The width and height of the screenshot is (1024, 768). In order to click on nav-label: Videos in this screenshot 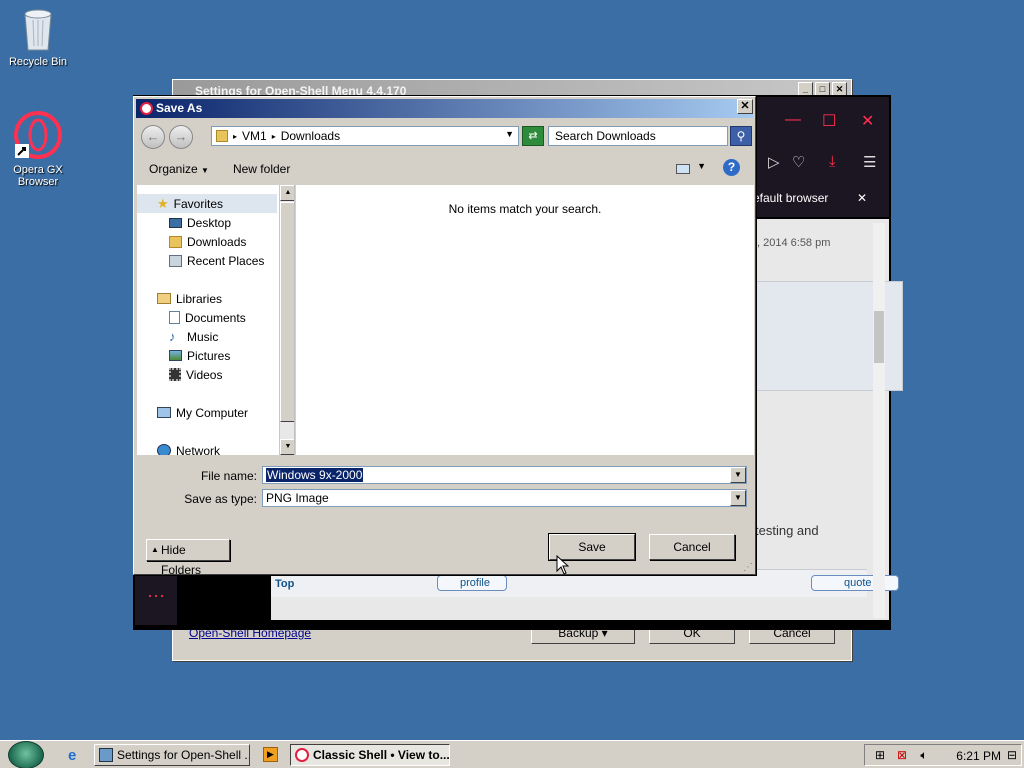, I will do `click(204, 374)`.